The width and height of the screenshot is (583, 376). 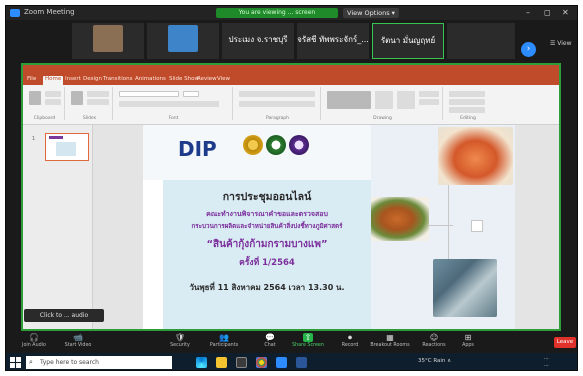 What do you see at coordinates (565, 342) in the screenshot?
I see `leave-button: Leave` at bounding box center [565, 342].